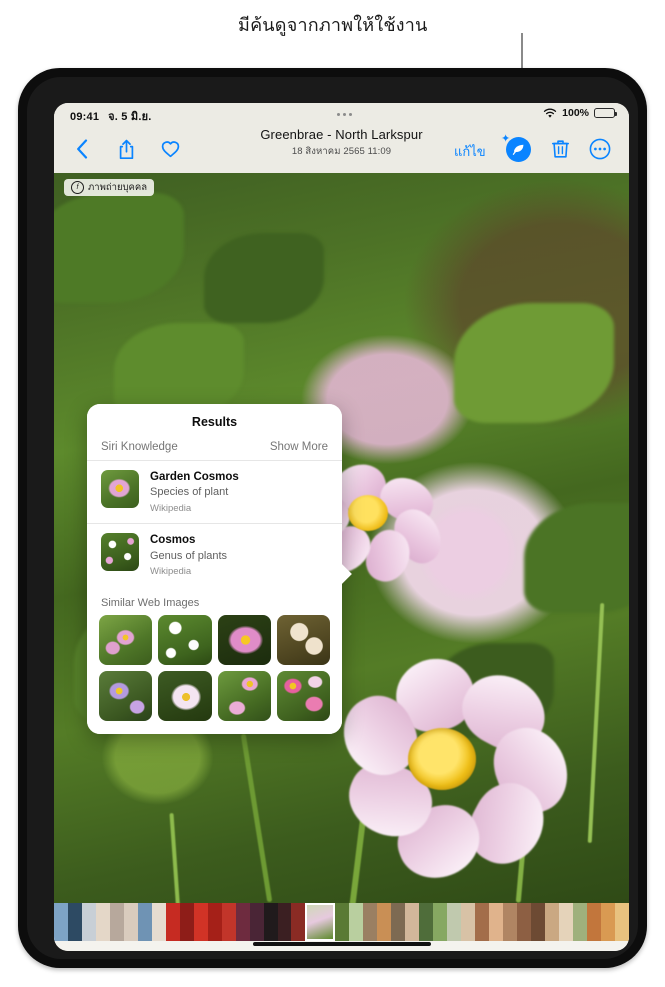  I want to click on knowledge-title: Garden Cosmos, so click(194, 477).